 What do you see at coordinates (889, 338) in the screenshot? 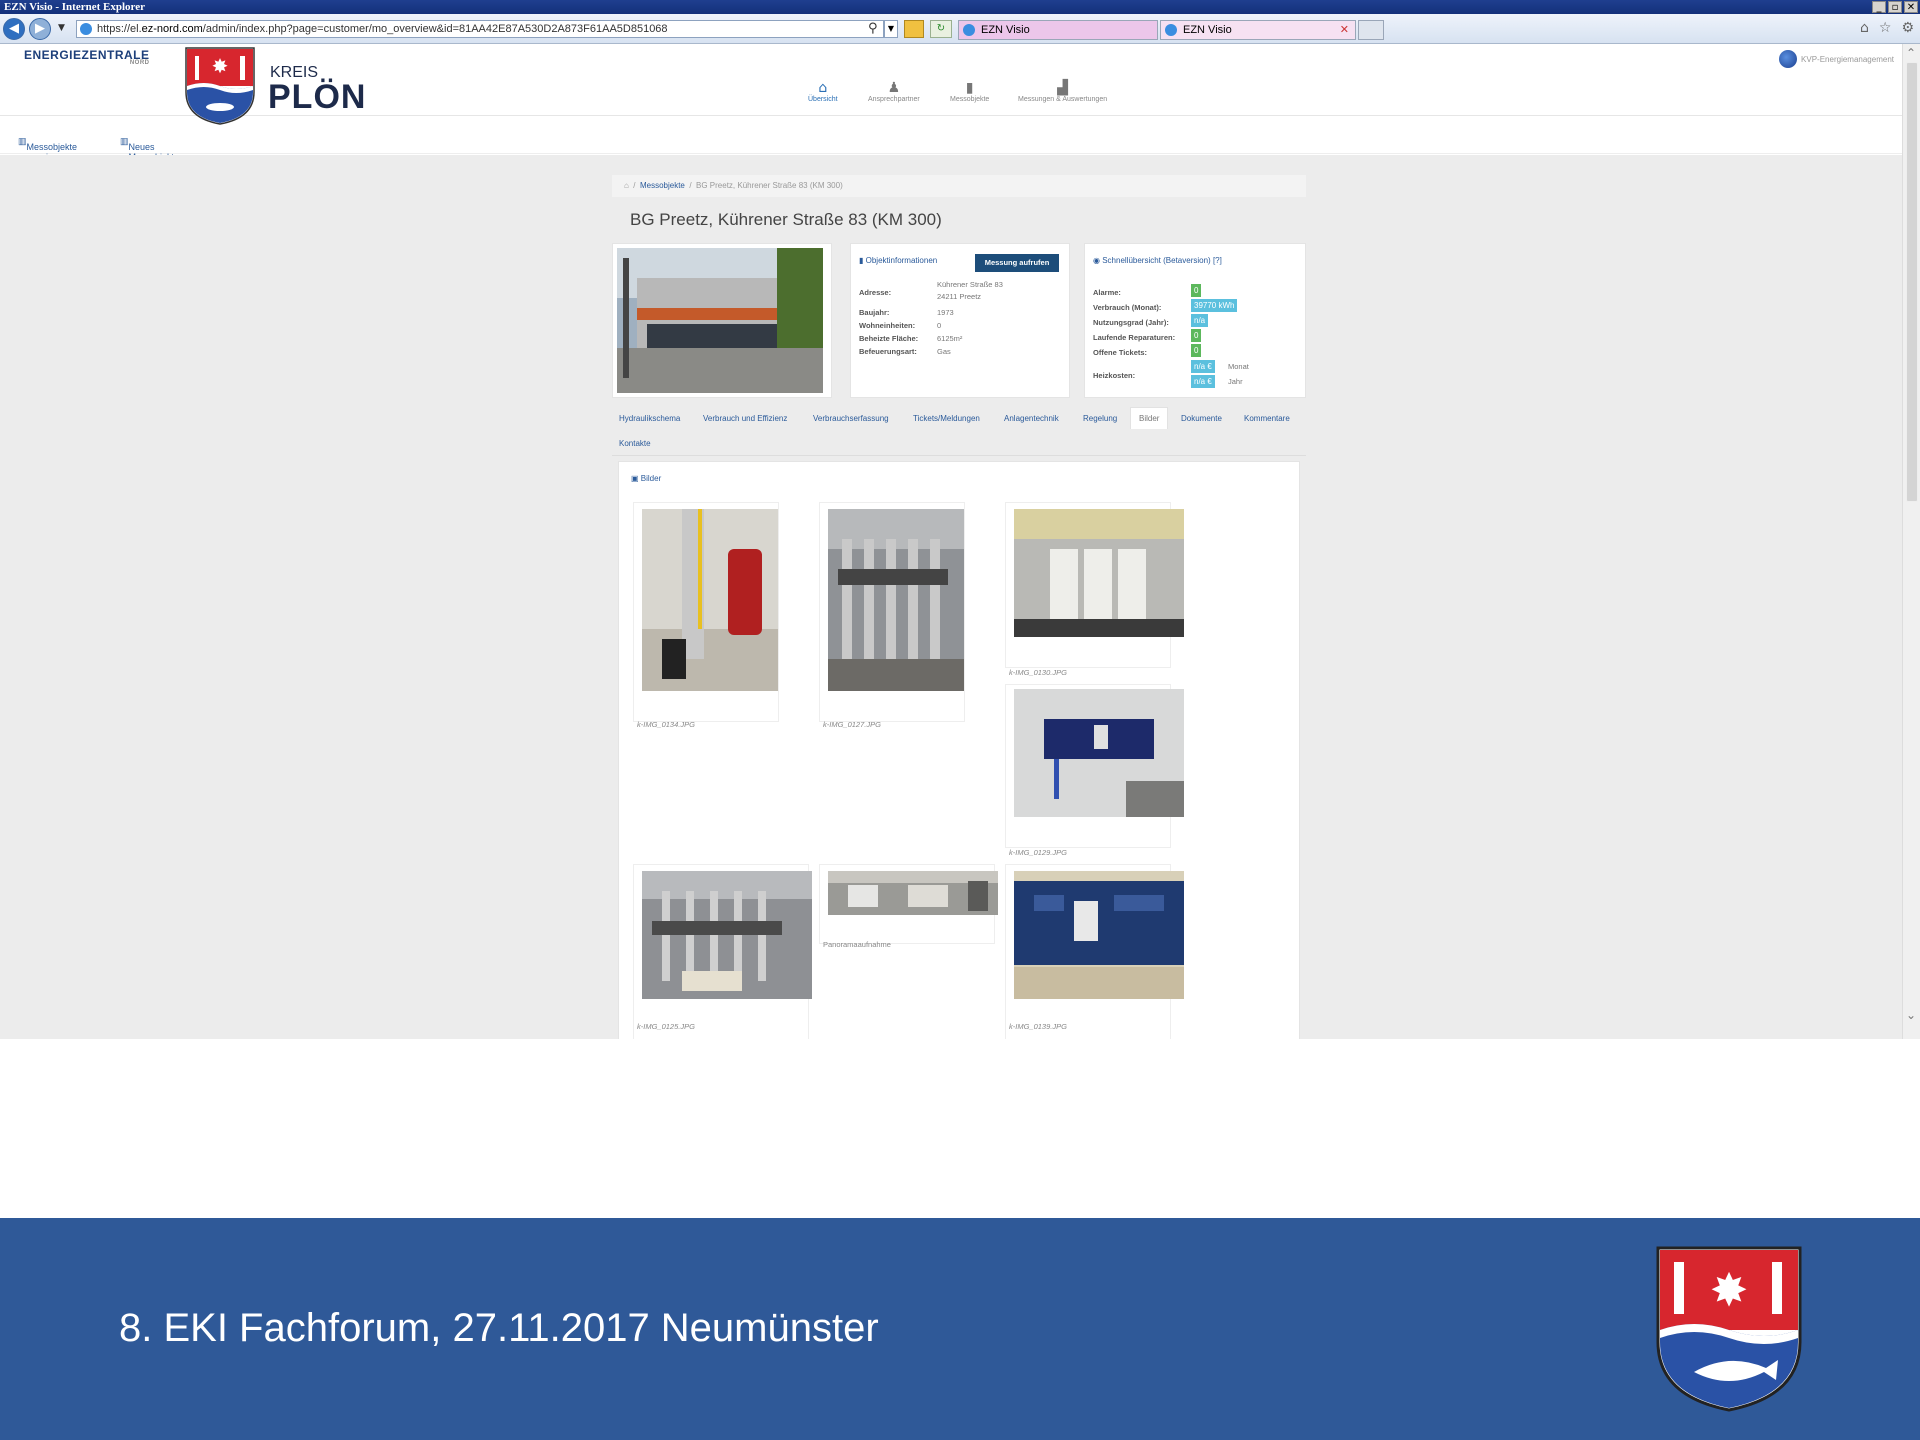
I see `area-label: Beheizte Fläche:` at bounding box center [889, 338].